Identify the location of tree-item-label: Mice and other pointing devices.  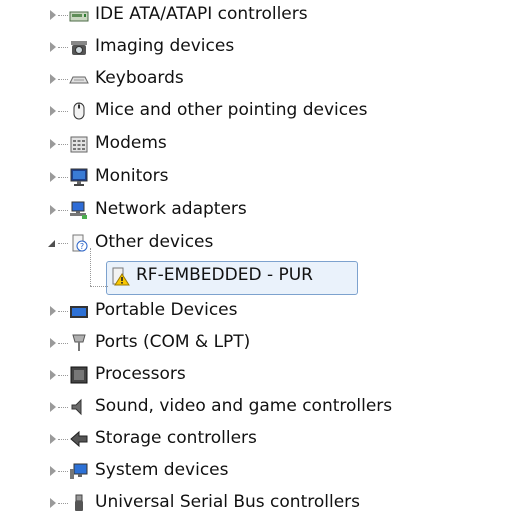
(231, 110).